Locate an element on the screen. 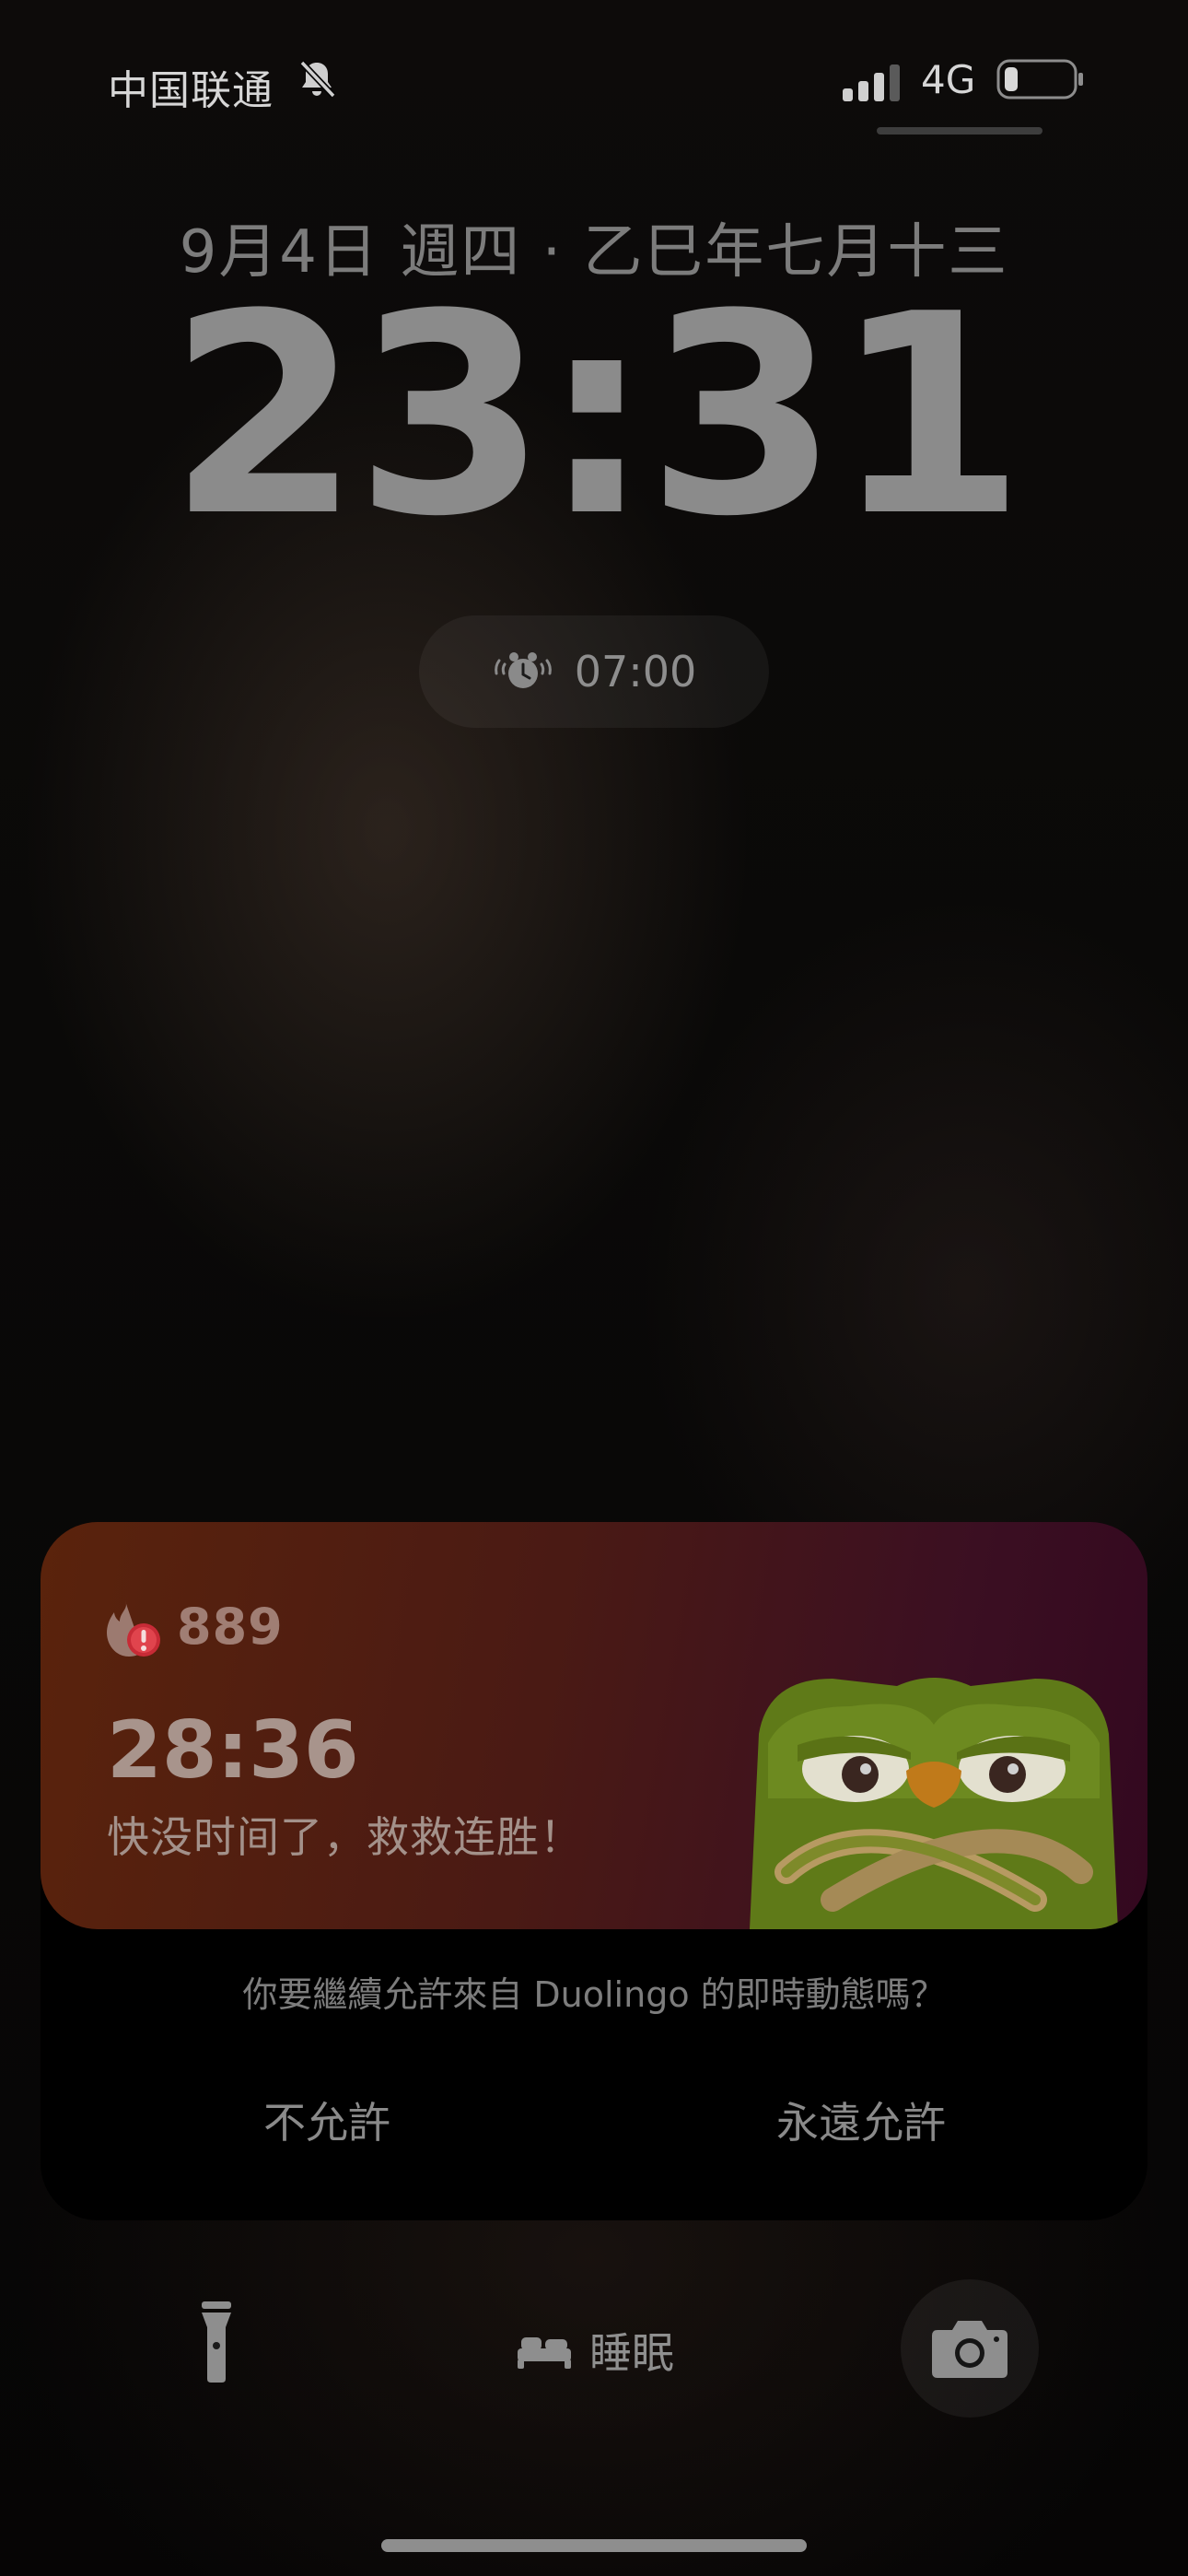 The image size is (1188, 2576). duolingo-live-activity: 889 28:36 快没时间了，救救连胜！ is located at coordinates (594, 1725).